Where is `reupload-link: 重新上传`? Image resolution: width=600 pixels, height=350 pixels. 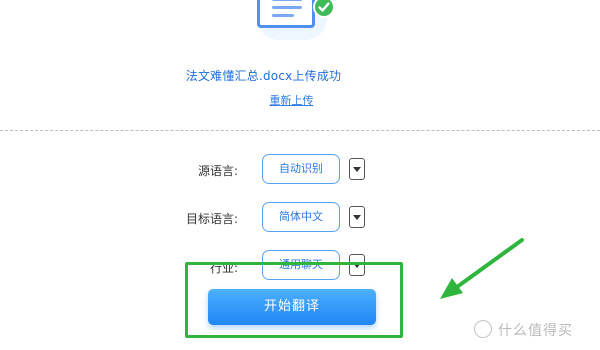
reupload-link: 重新上传 is located at coordinates (291, 100).